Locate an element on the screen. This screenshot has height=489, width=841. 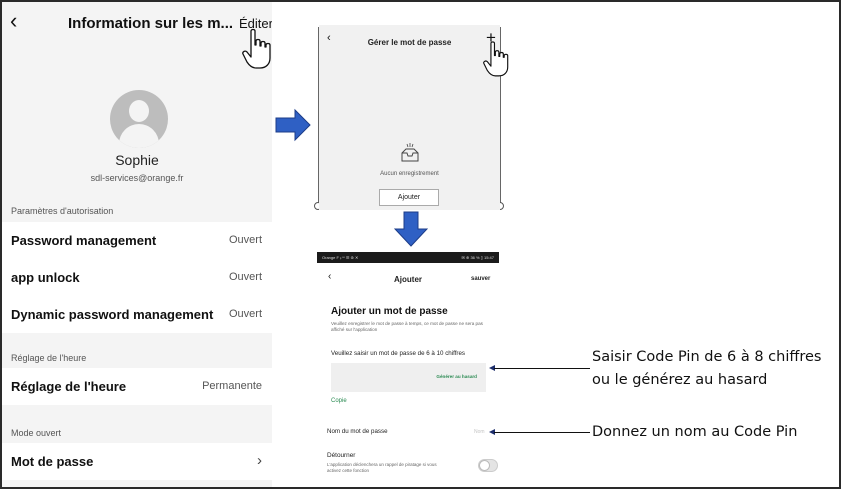
row-label: app unlock is located at coordinates (45, 277).